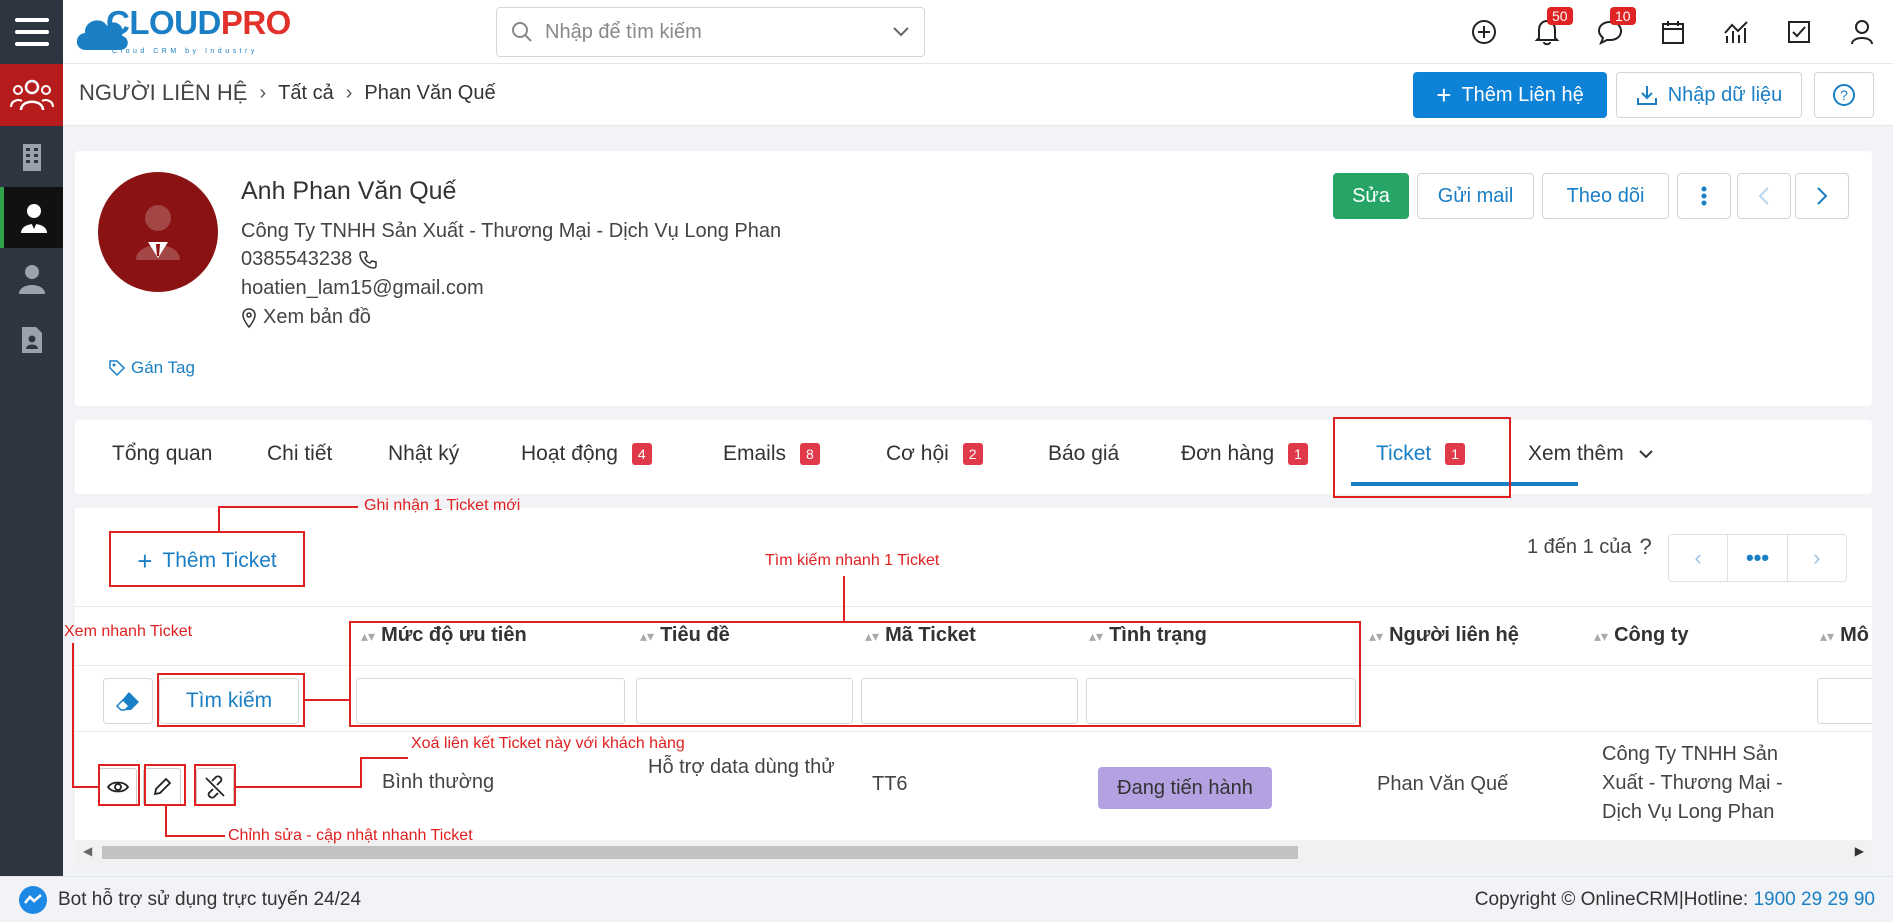  I want to click on search-placeholder: Nhập để tìm kiếm, so click(623, 31).